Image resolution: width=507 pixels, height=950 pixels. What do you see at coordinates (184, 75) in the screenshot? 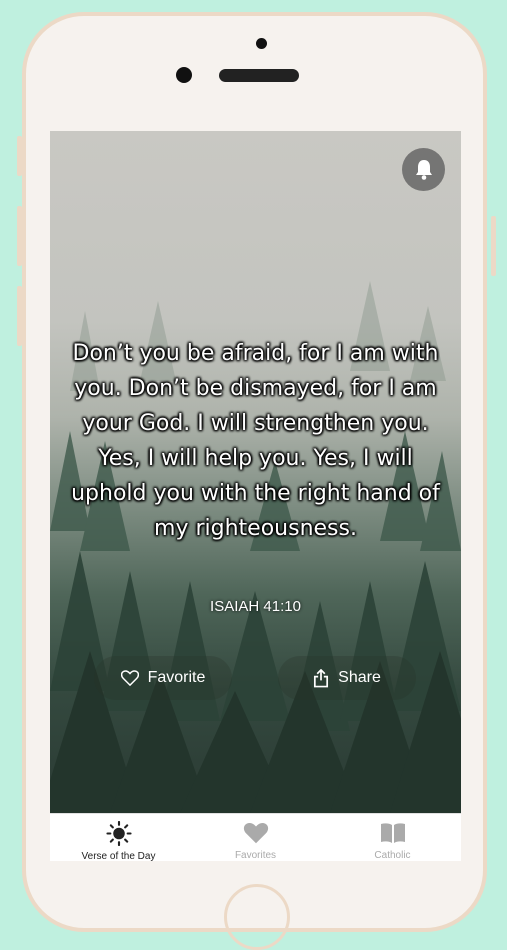
I see `front-camera` at bounding box center [184, 75].